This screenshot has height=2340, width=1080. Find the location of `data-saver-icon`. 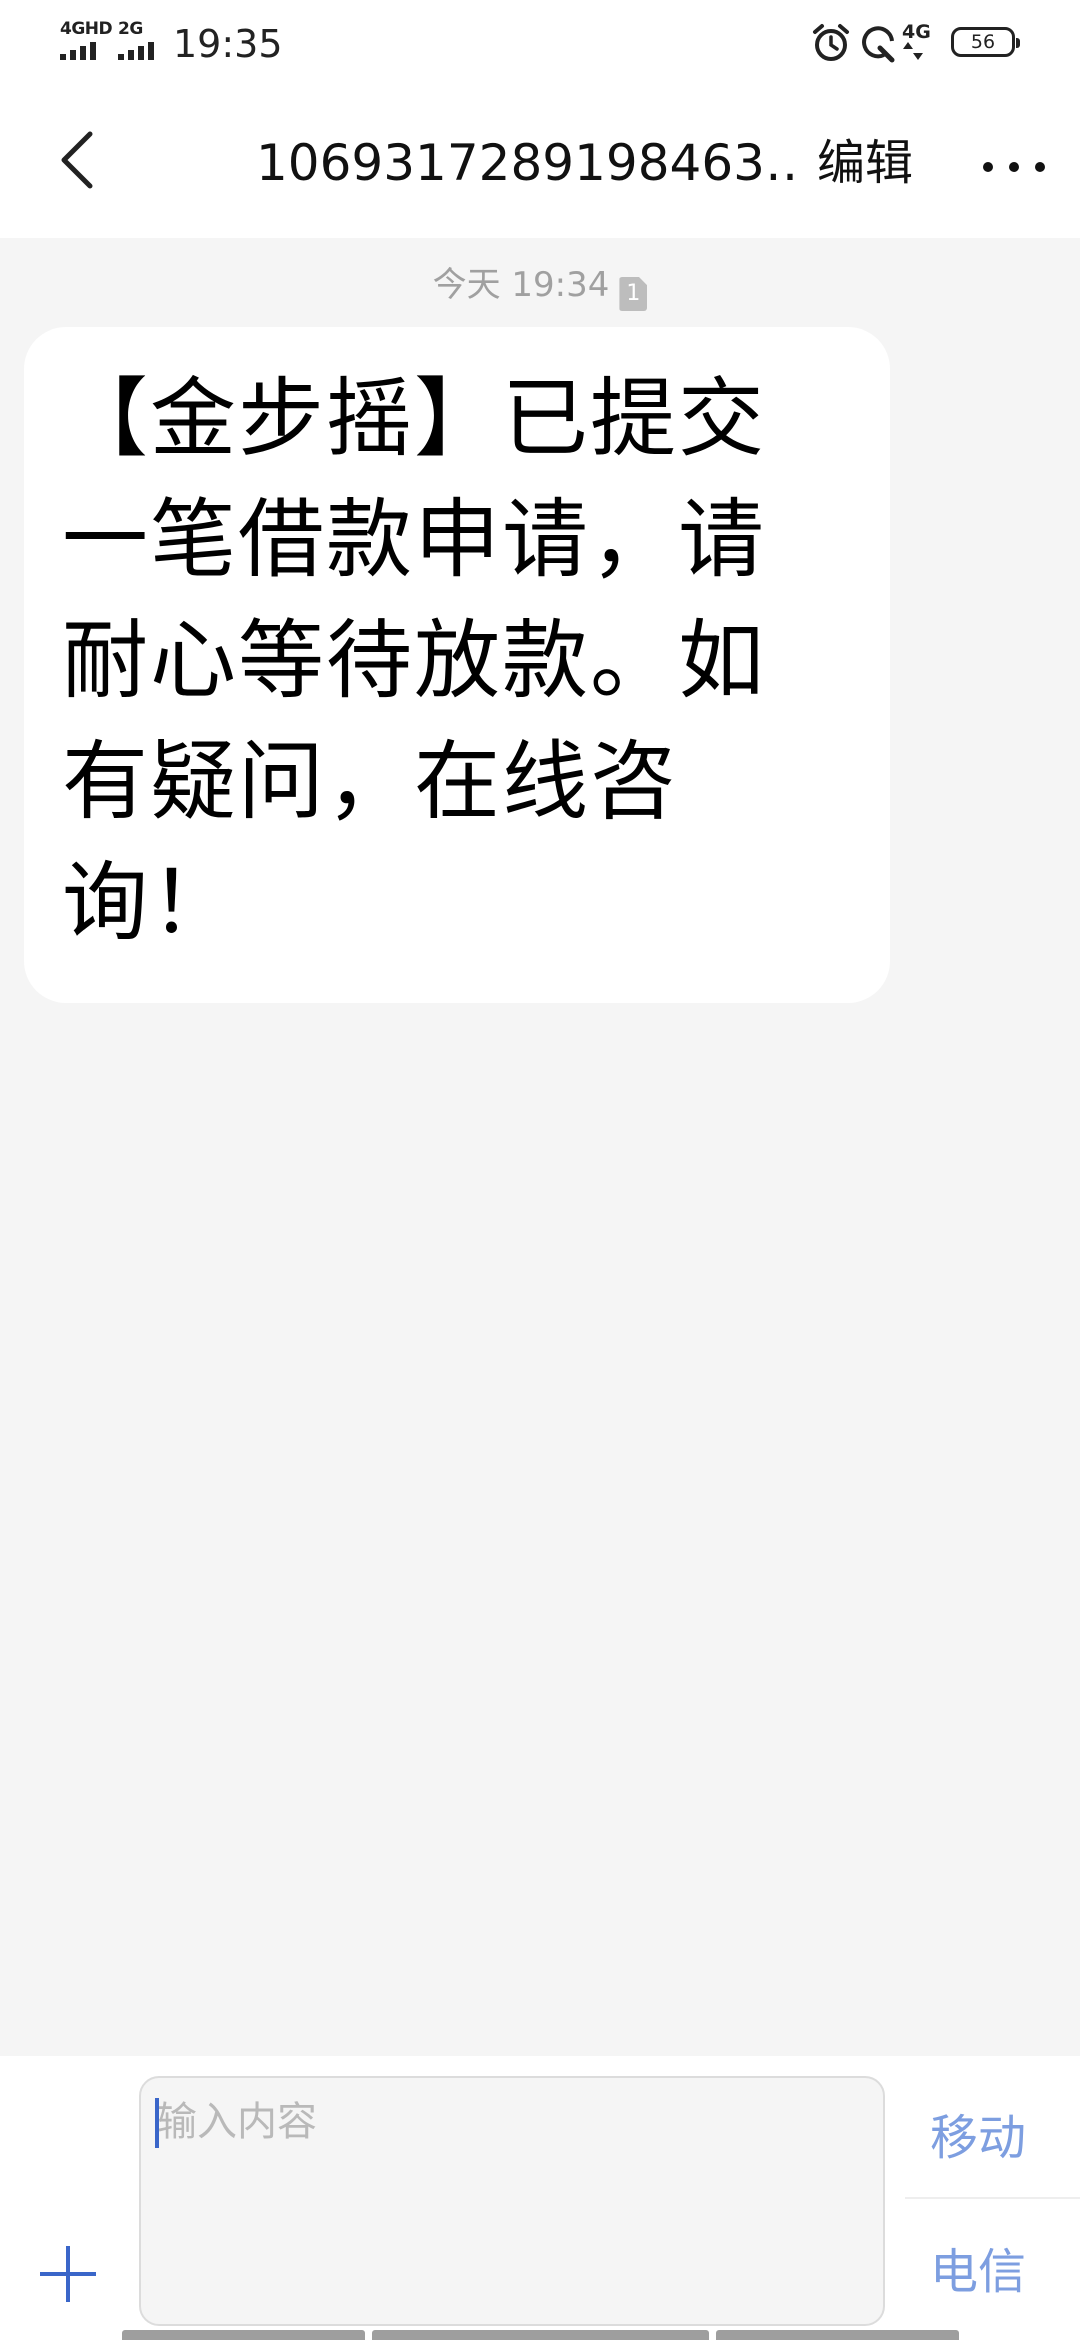

data-saver-icon is located at coordinates (878, 44).